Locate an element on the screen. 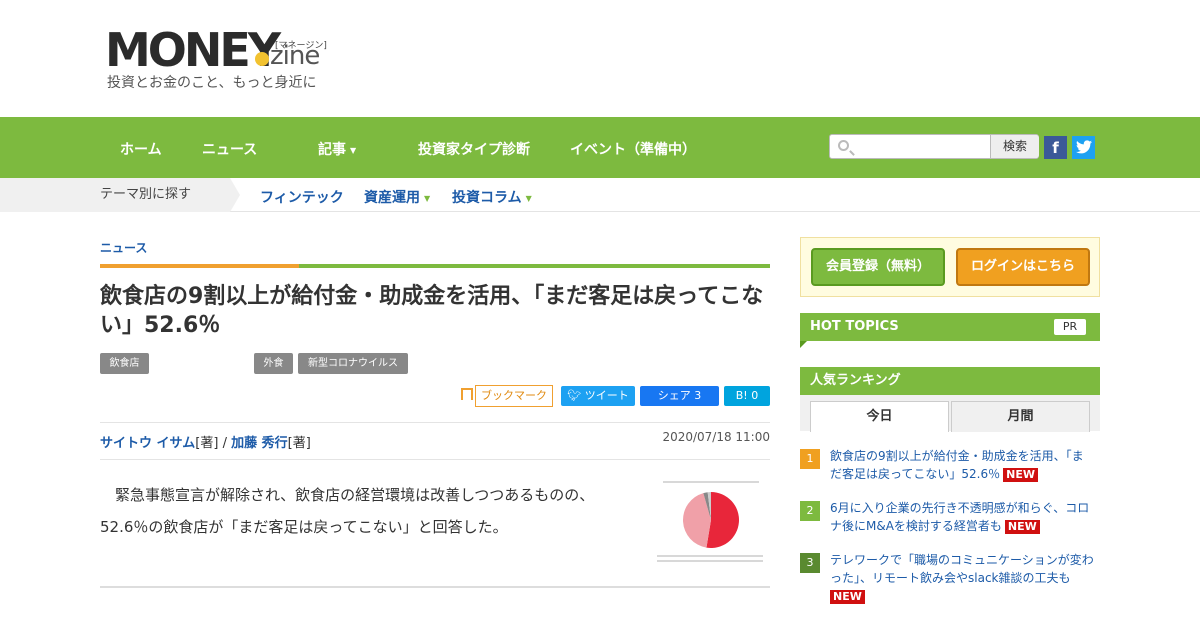  hatena-bookmark-button: B! 0 is located at coordinates (747, 396).